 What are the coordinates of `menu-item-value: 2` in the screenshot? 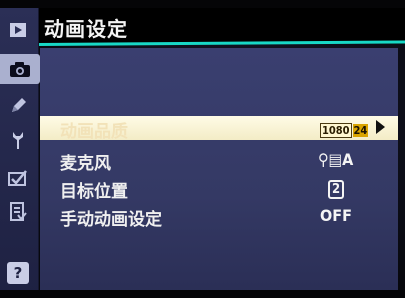 It's located at (336, 188).